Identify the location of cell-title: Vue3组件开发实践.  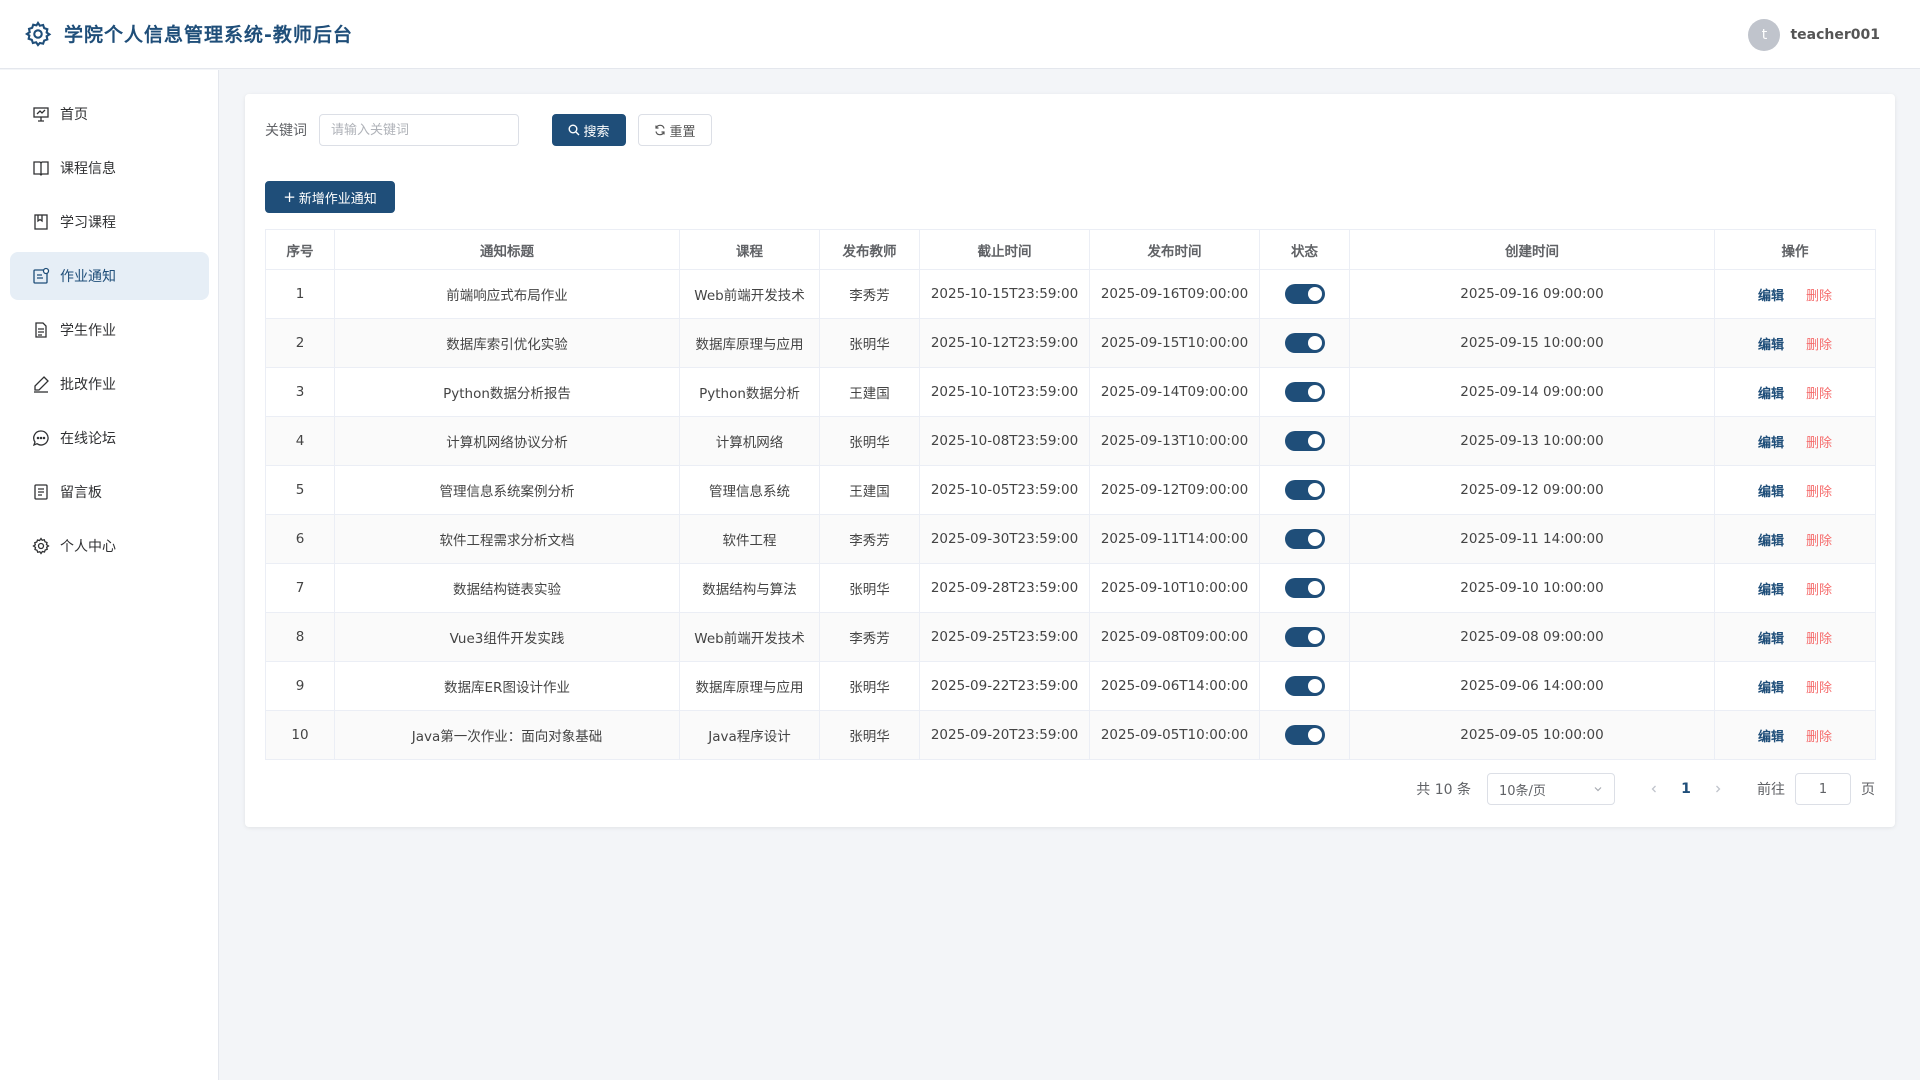
(507, 637).